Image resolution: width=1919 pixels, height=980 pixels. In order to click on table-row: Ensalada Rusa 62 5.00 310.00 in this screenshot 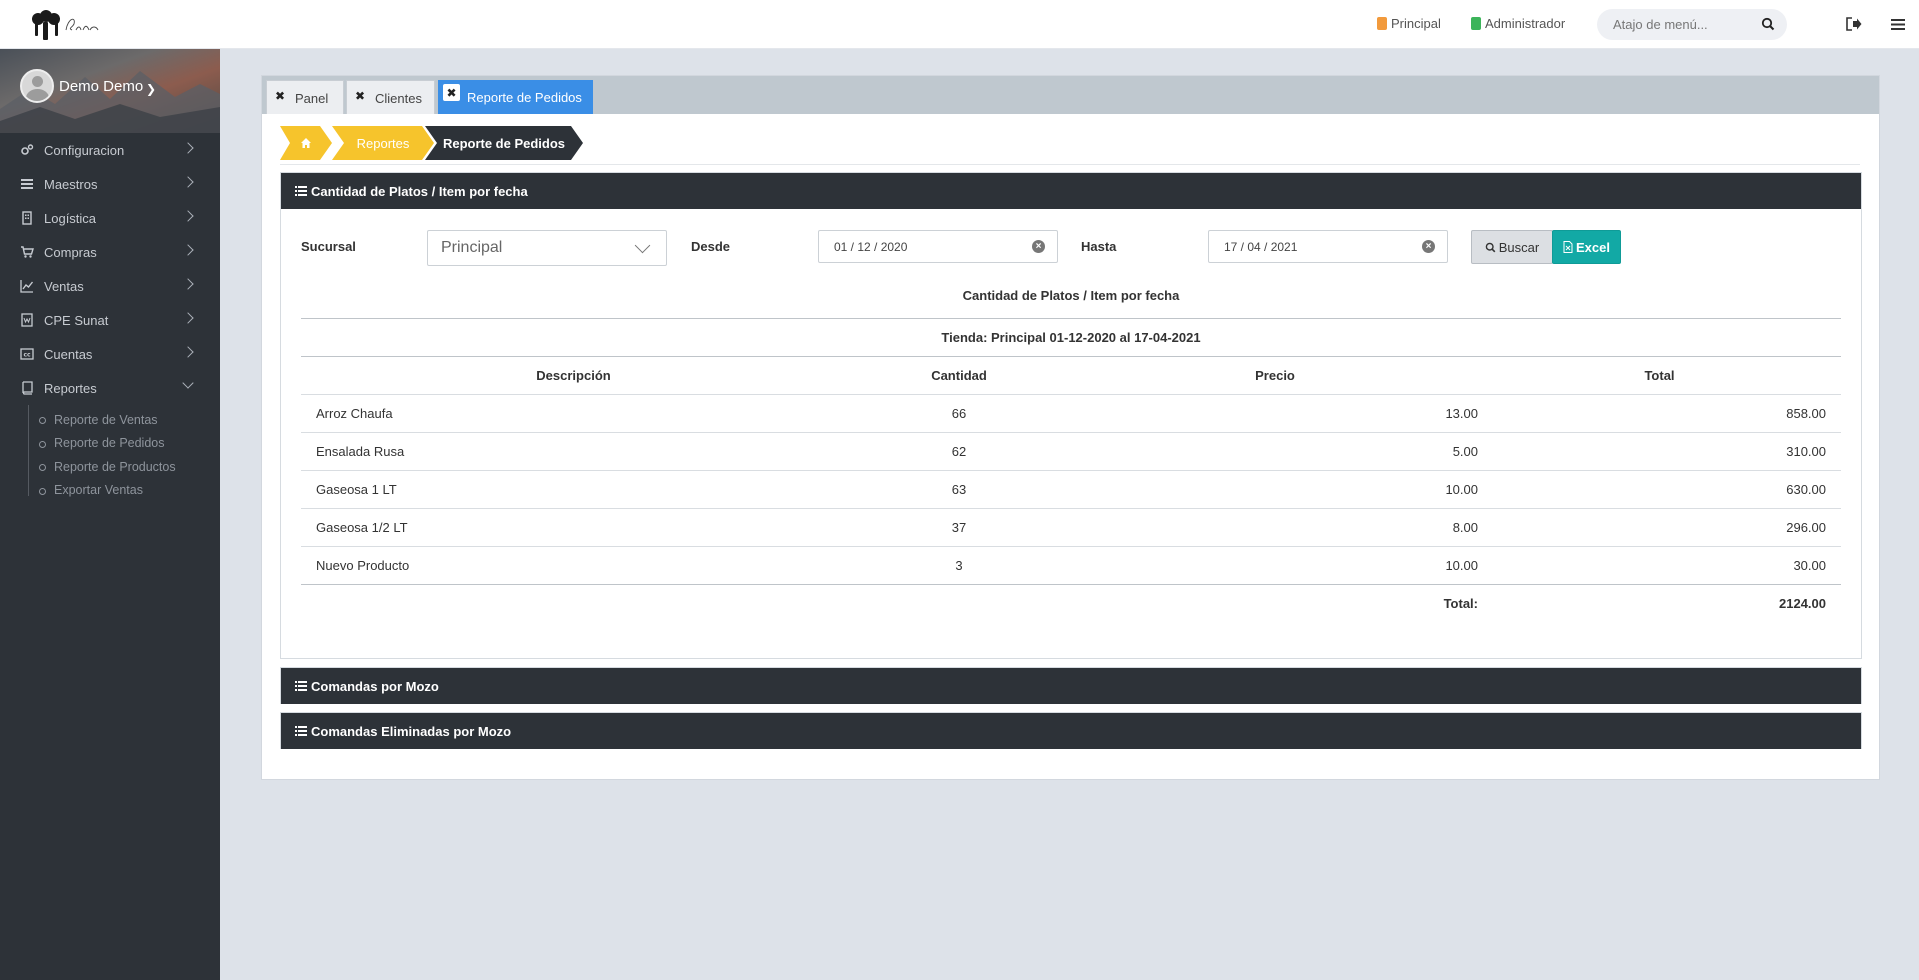, I will do `click(1071, 451)`.